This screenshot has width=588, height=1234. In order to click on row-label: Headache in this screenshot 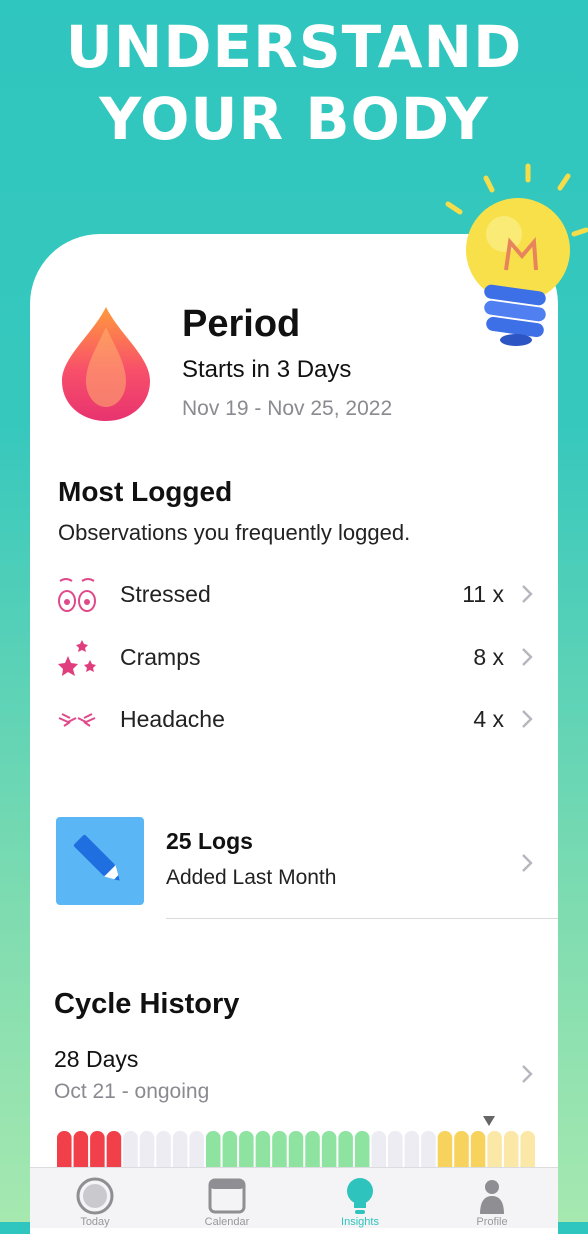, I will do `click(172, 719)`.